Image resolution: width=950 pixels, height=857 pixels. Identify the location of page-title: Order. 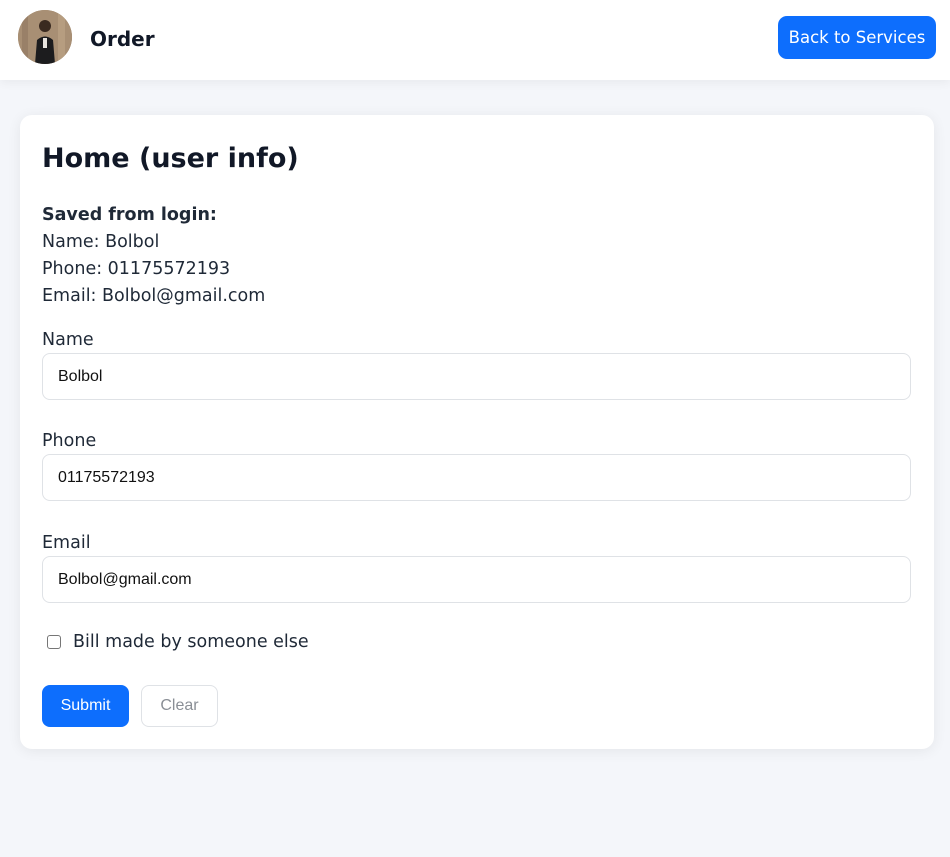
(122, 39).